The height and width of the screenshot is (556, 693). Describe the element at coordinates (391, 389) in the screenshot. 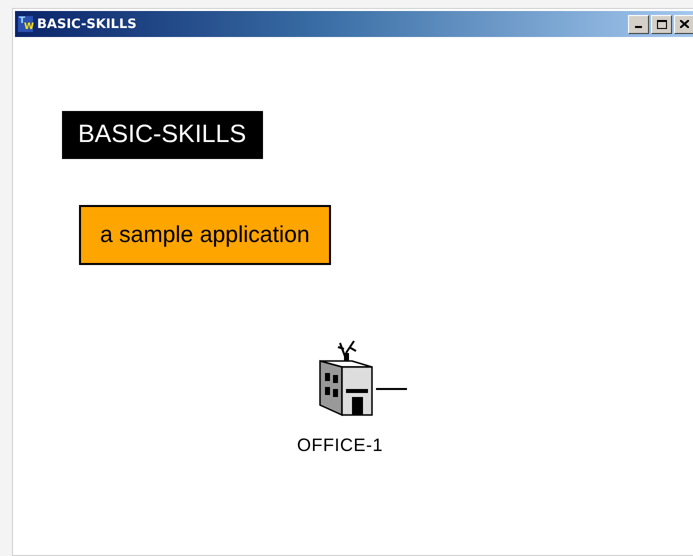

I see `connector-stub` at that location.